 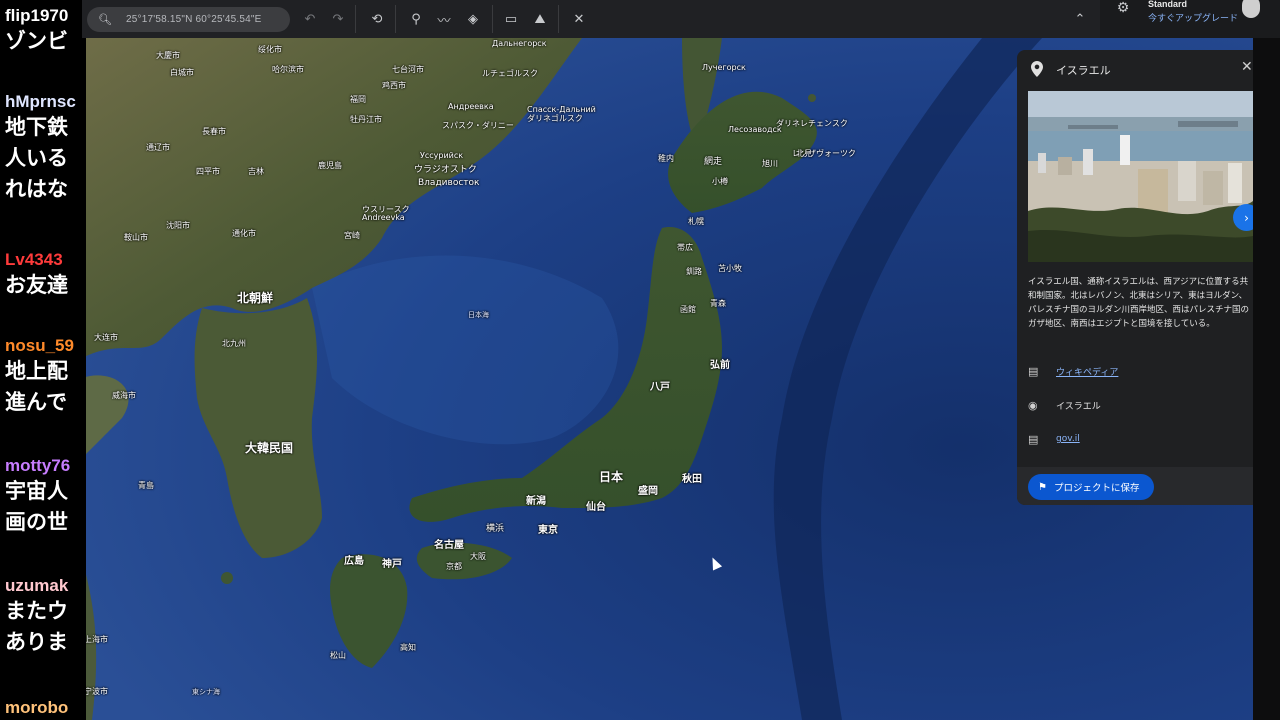 I want to click on label-city: Лучегорск, so click(x=724, y=67).